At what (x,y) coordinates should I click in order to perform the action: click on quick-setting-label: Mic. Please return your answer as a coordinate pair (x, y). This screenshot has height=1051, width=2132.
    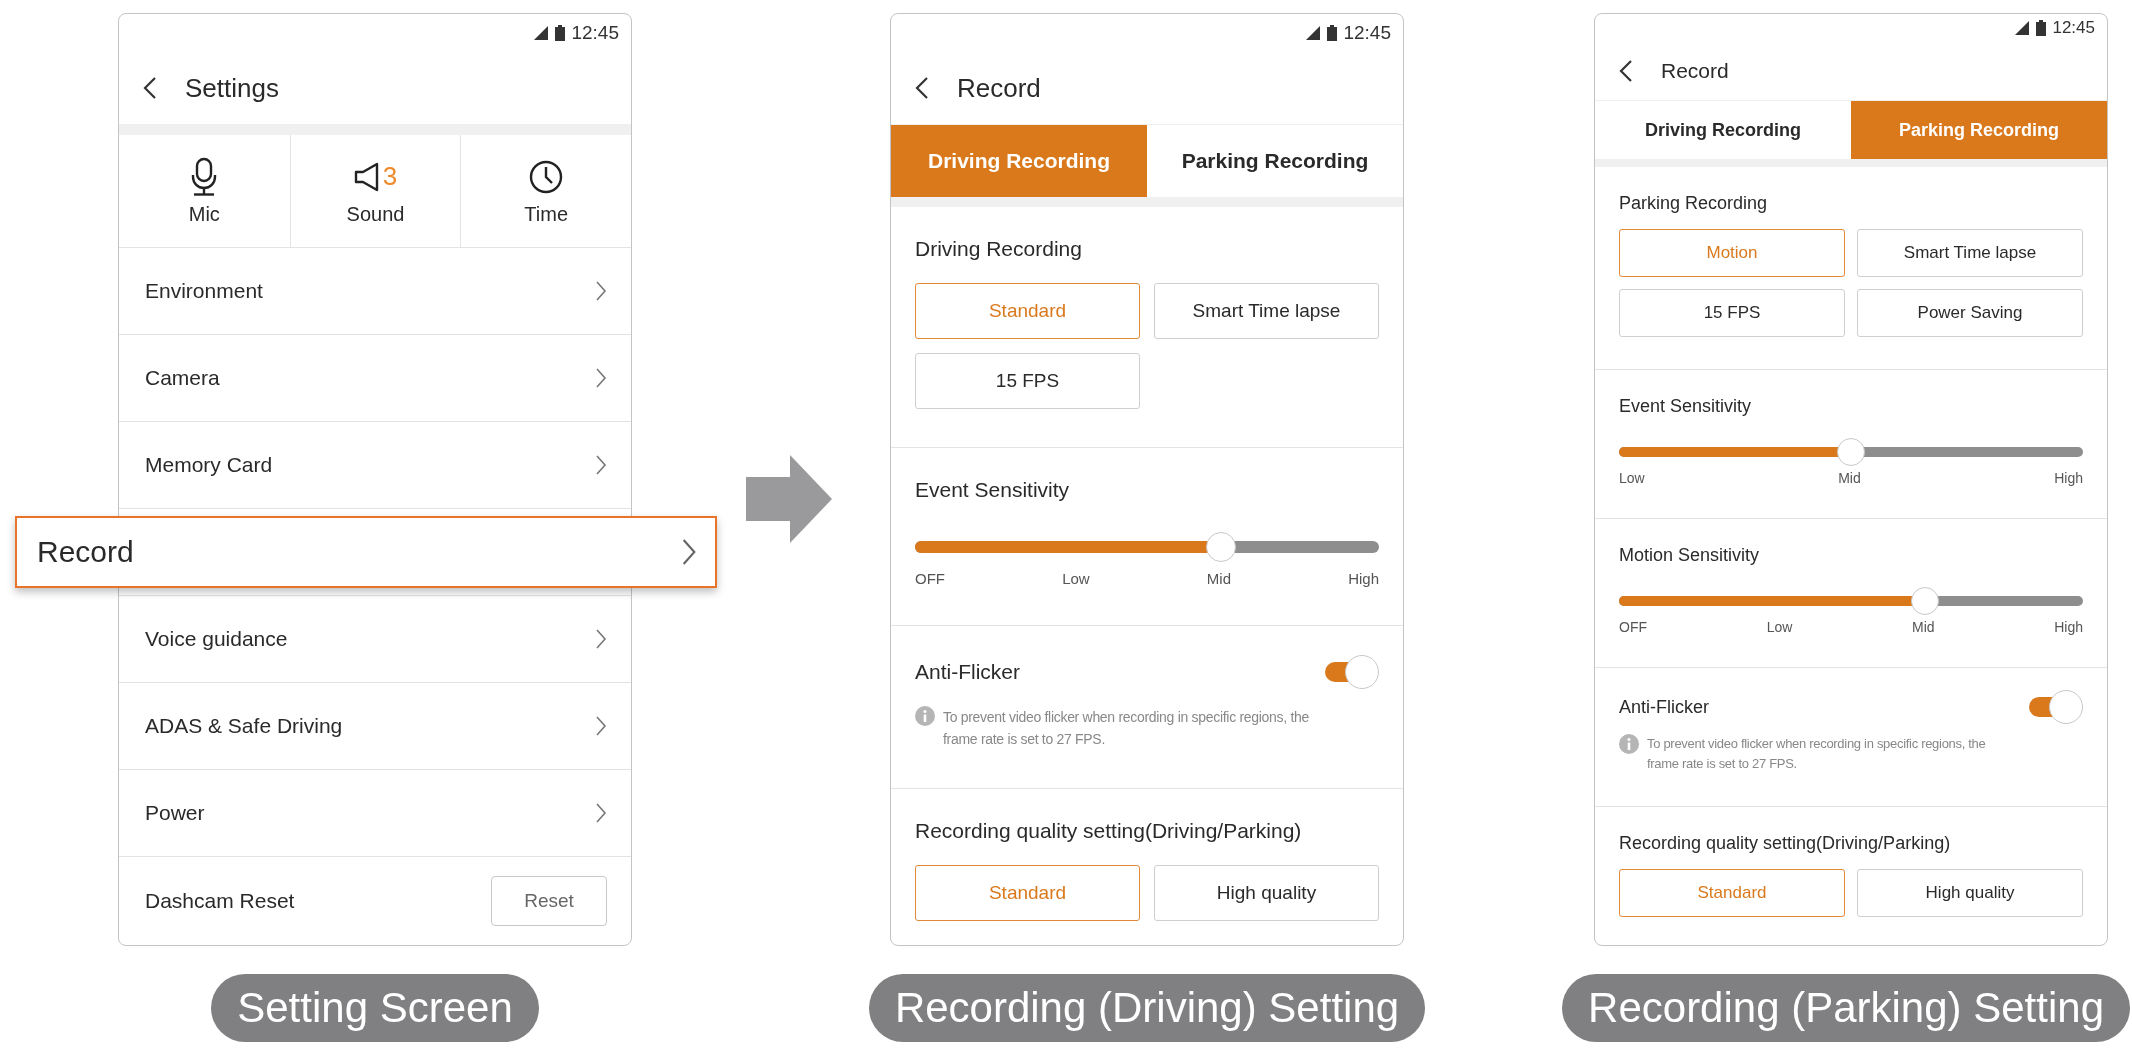
    Looking at the image, I should click on (204, 214).